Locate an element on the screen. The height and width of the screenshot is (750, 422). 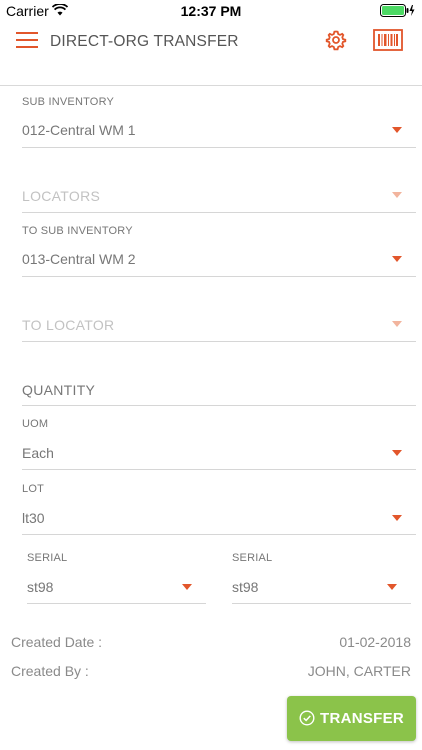
serial-from-value: st98 is located at coordinates (40, 587).